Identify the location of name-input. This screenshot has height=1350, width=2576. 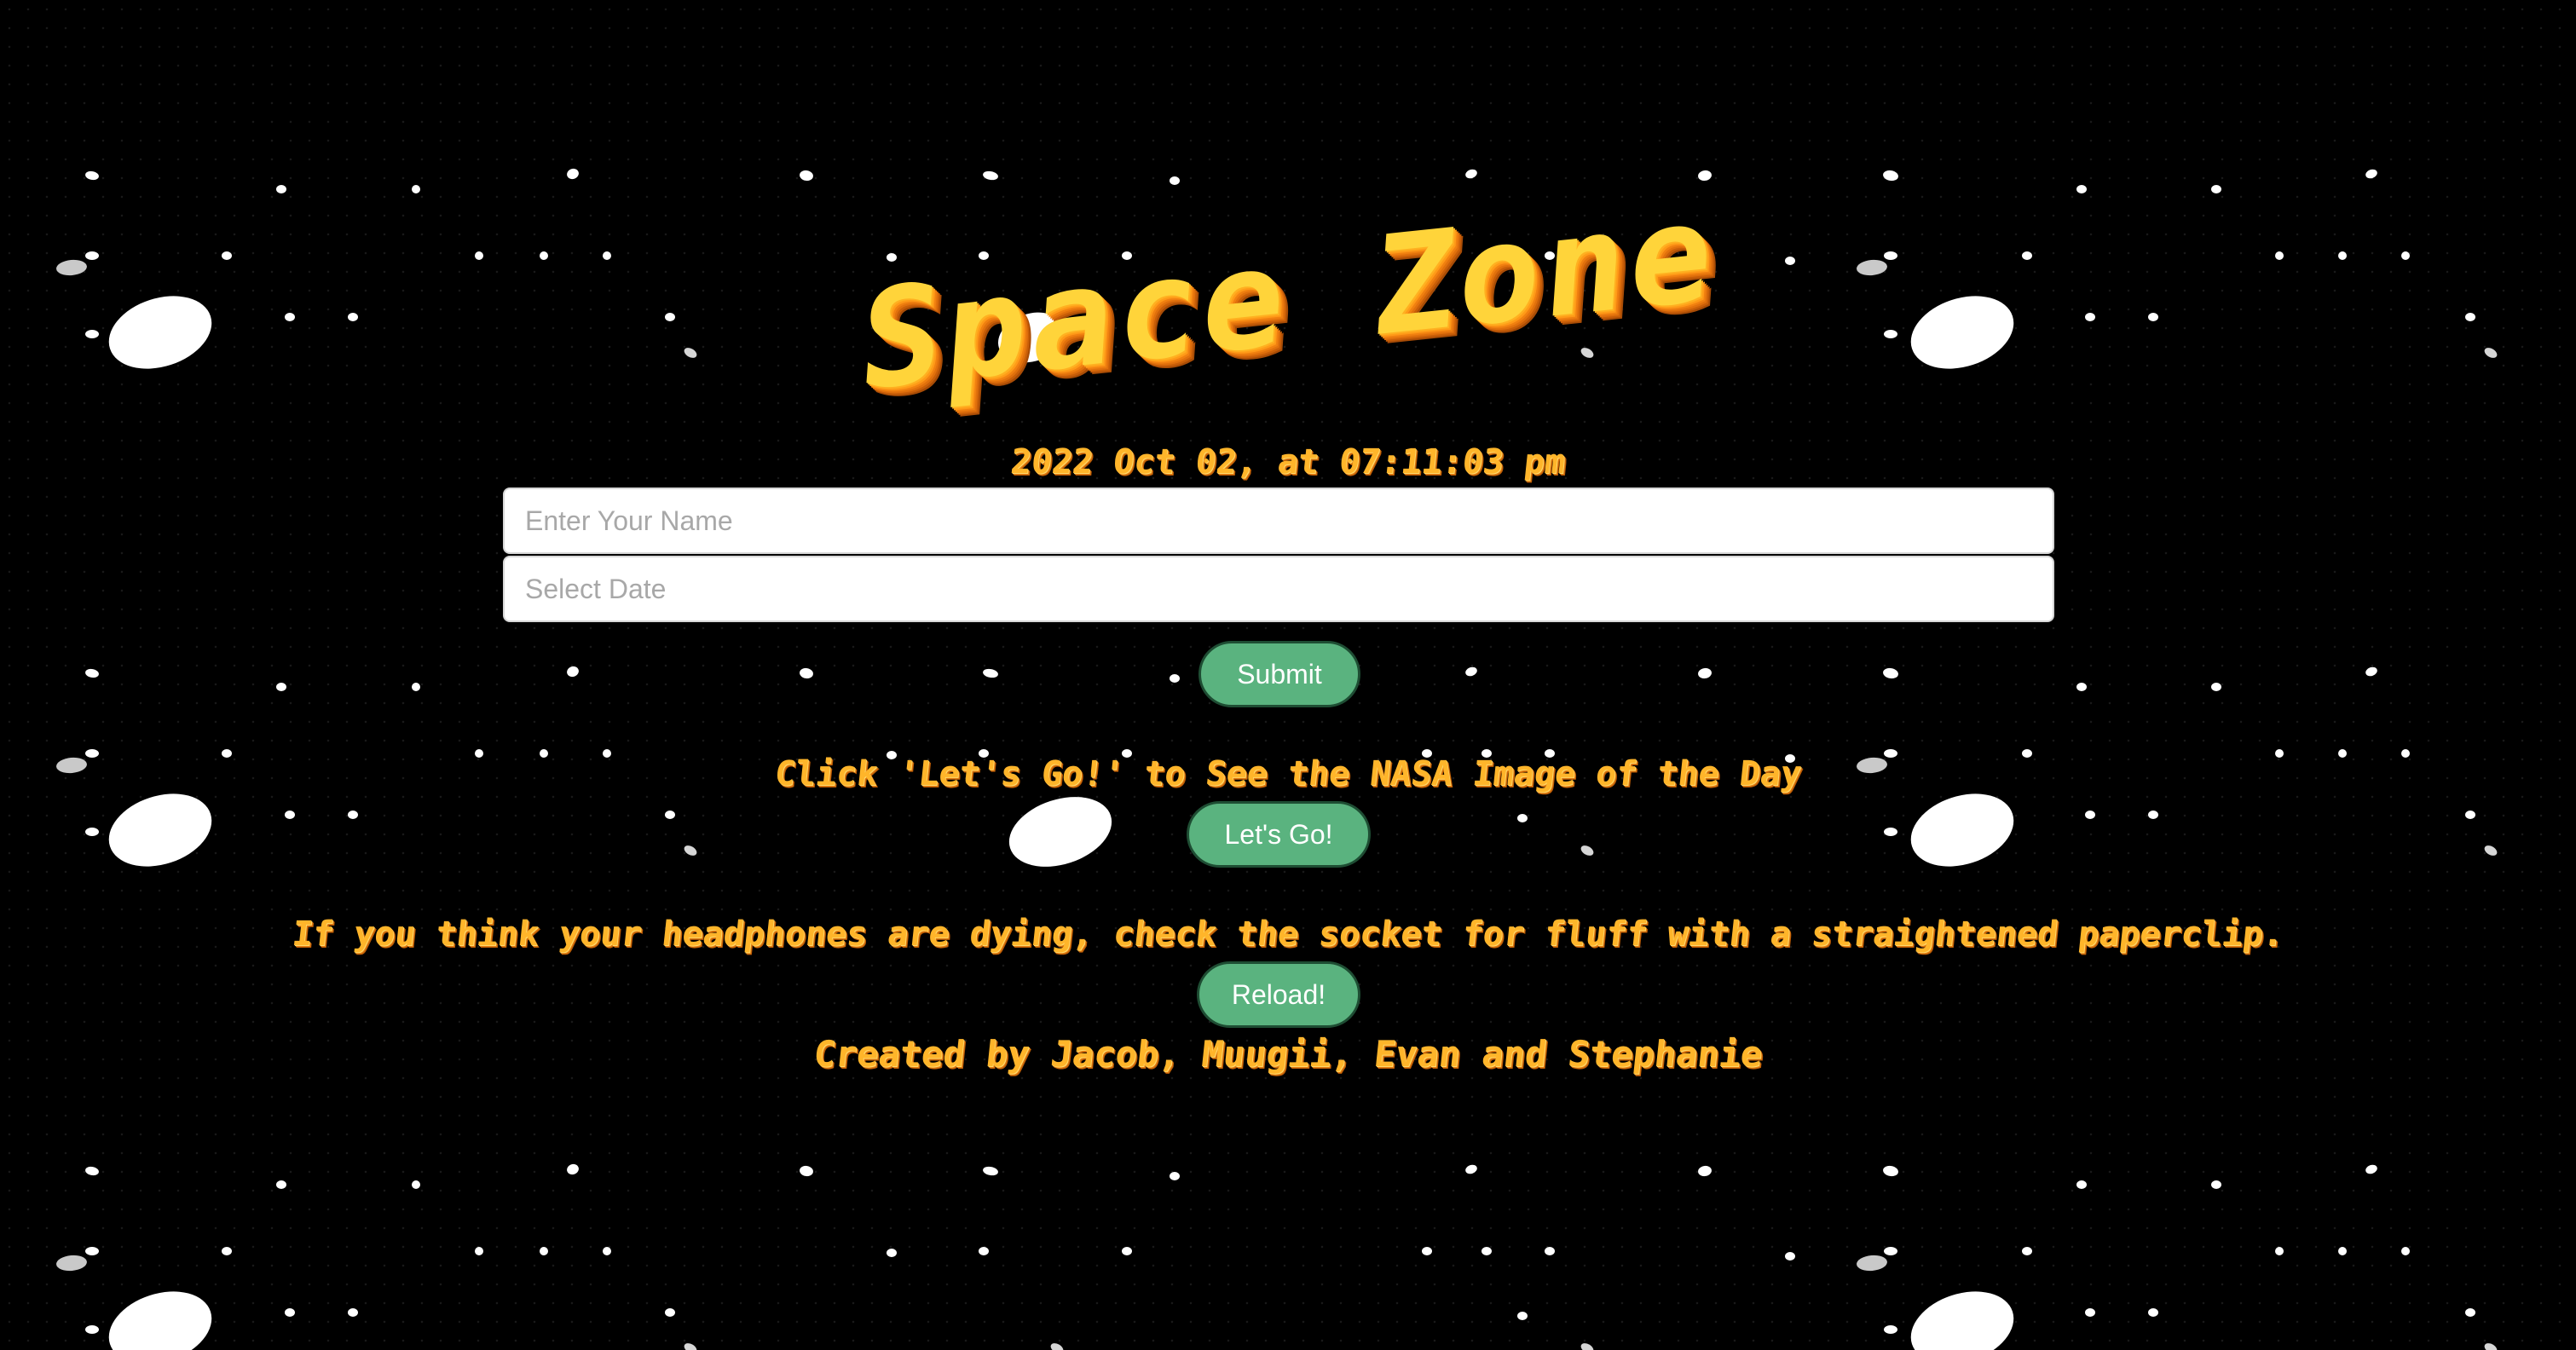
(1278, 521).